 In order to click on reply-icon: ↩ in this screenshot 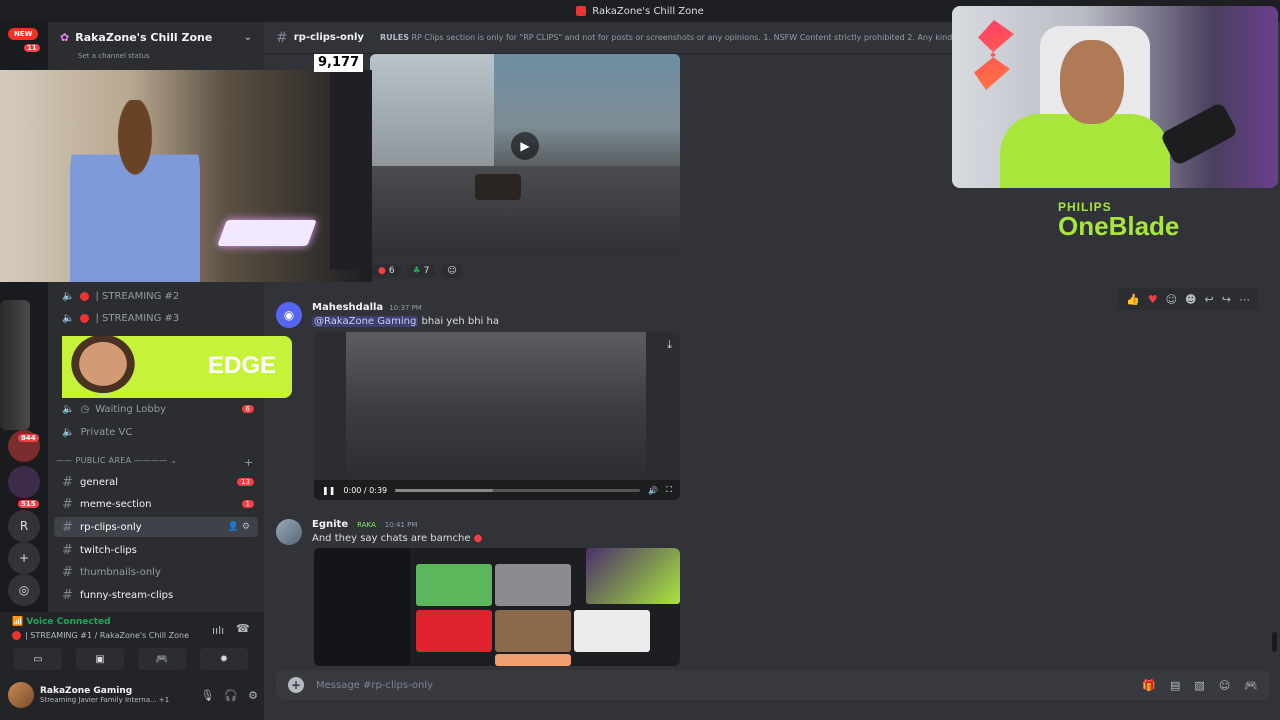, I will do `click(1209, 299)`.